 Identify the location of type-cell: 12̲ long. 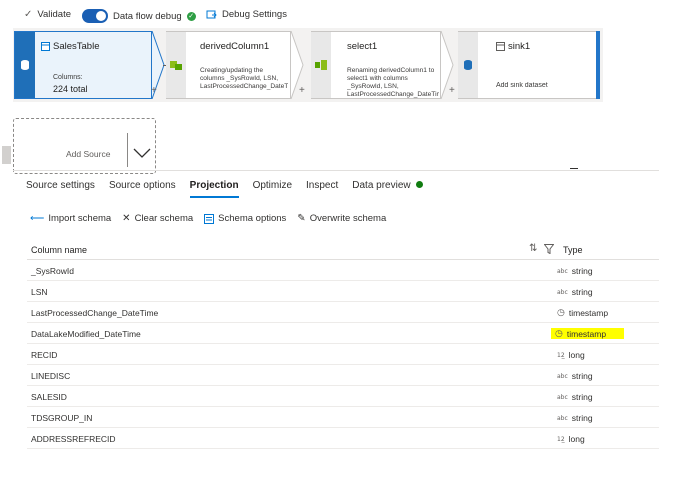
(571, 439).